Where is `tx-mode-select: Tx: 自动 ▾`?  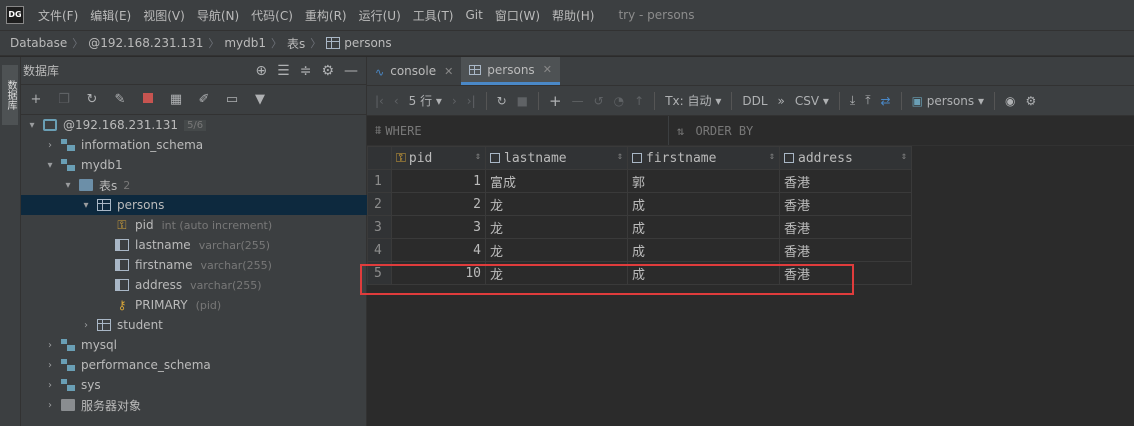 tx-mode-select: Tx: 自动 ▾ is located at coordinates (693, 100).